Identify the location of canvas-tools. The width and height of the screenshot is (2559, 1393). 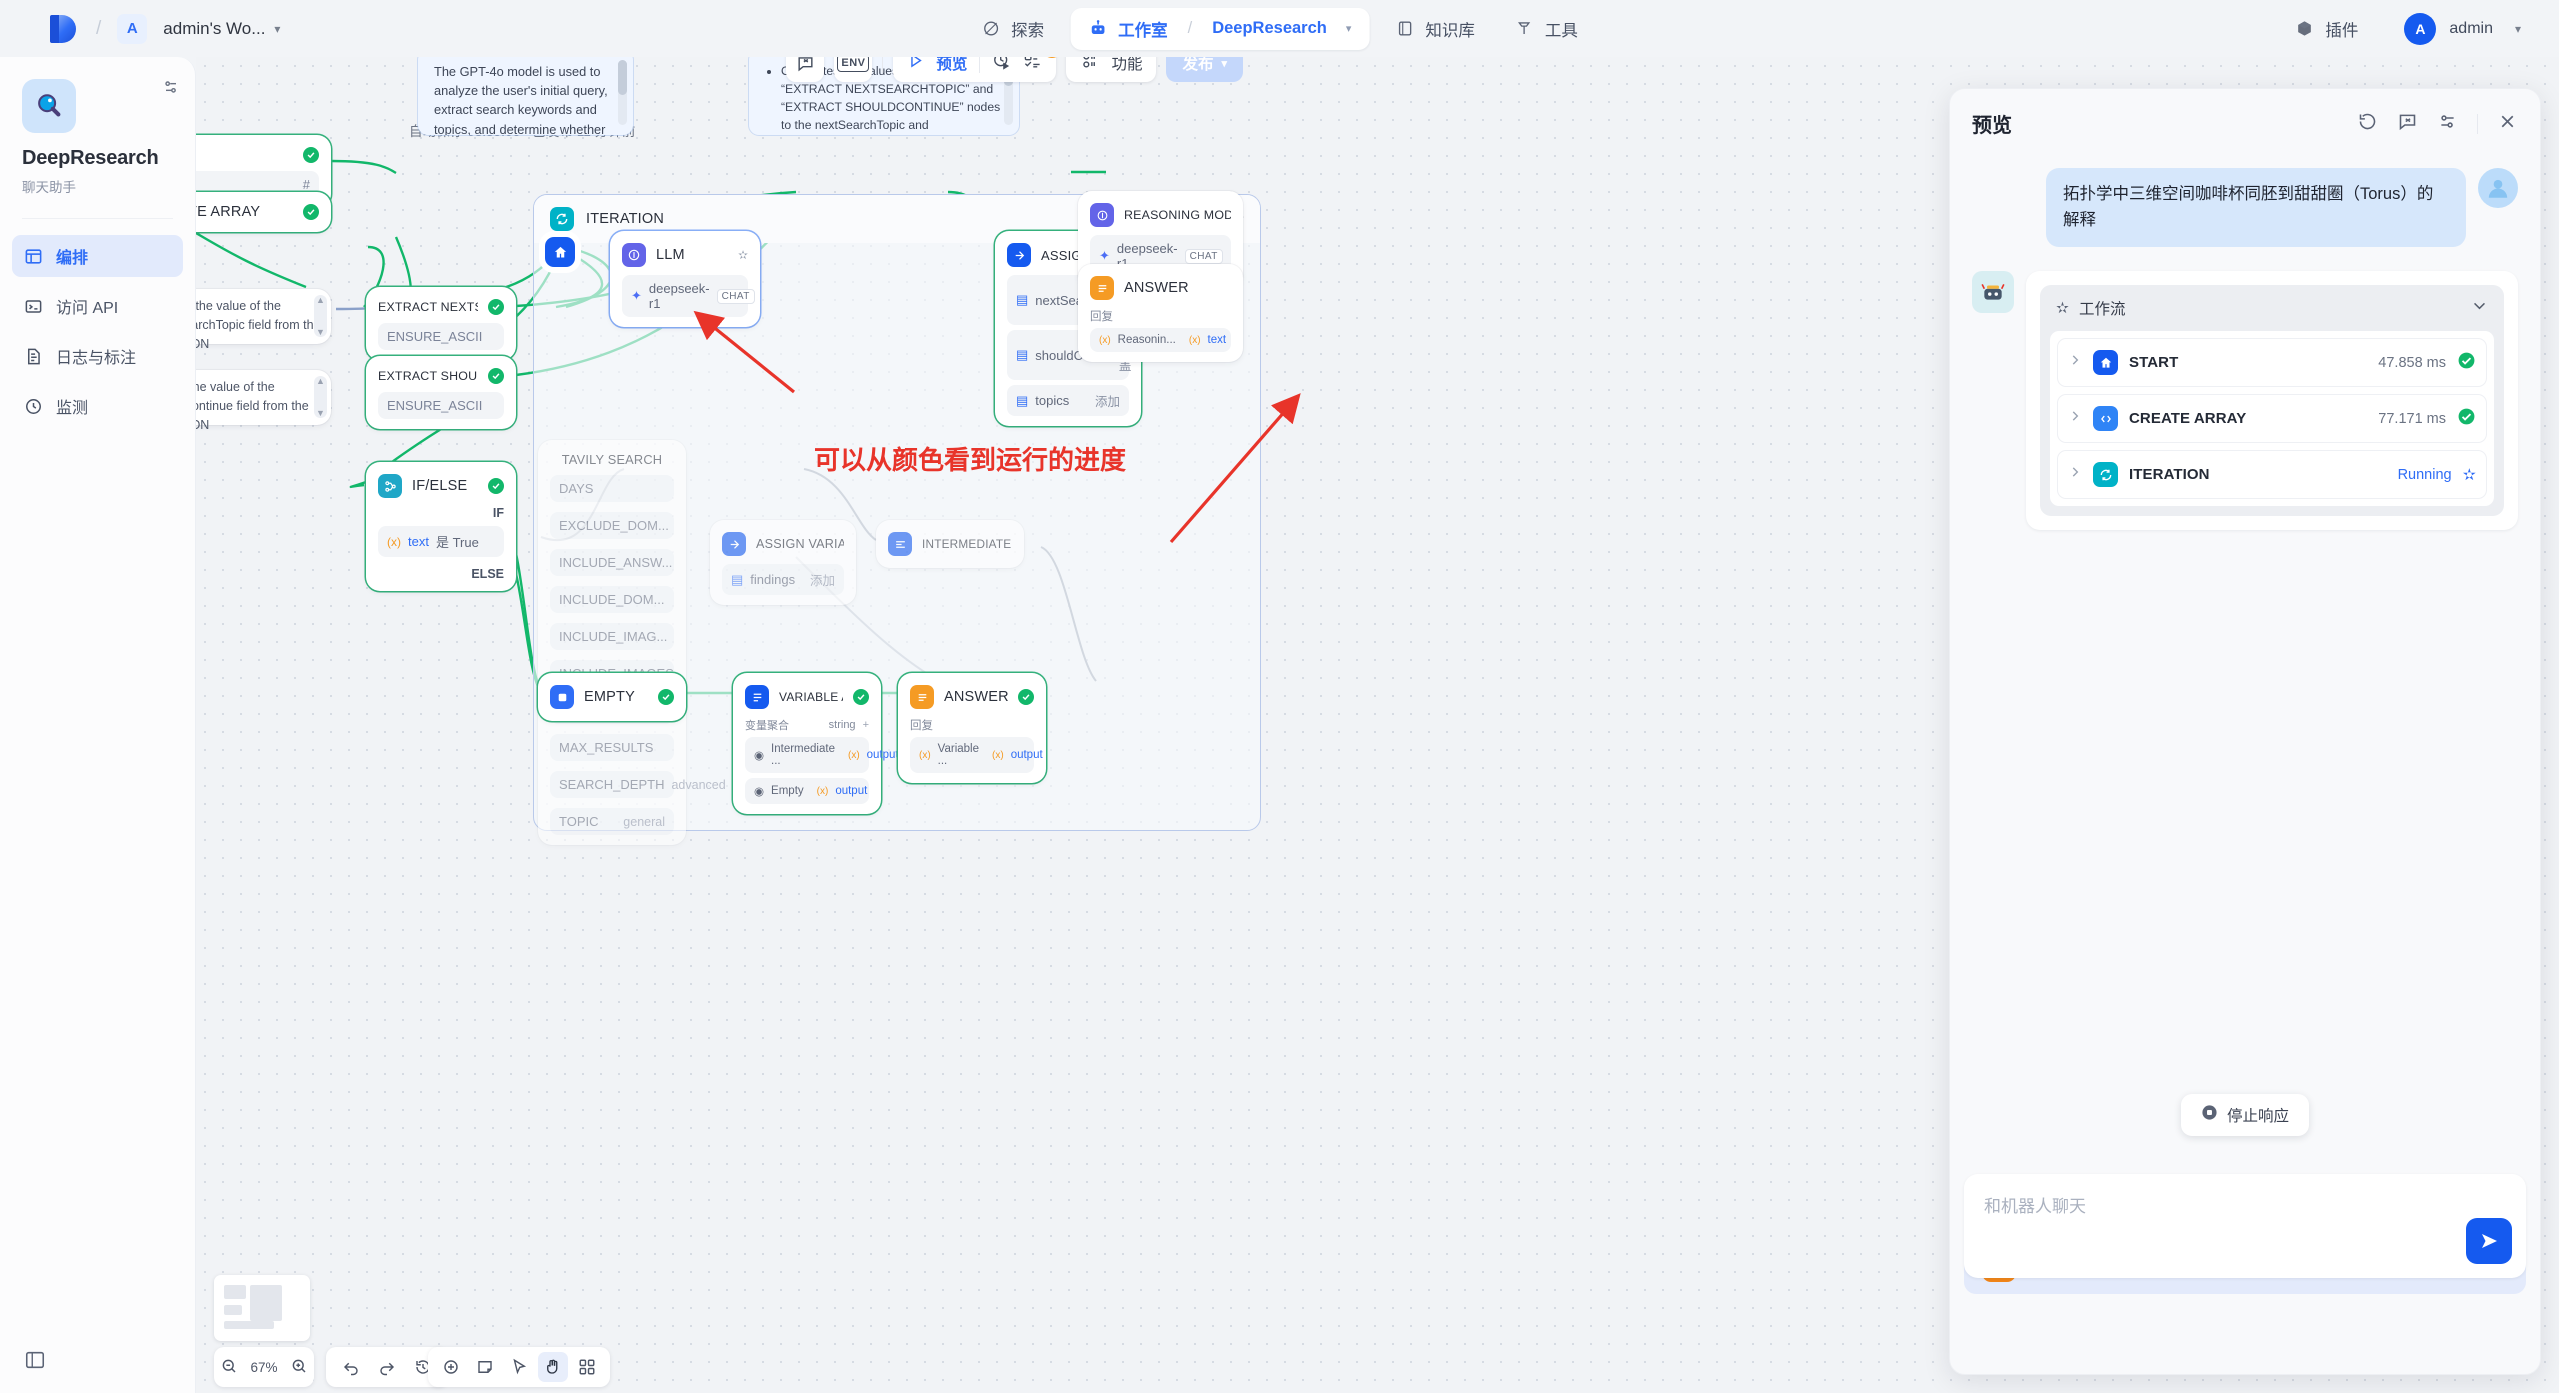
(519, 1367).